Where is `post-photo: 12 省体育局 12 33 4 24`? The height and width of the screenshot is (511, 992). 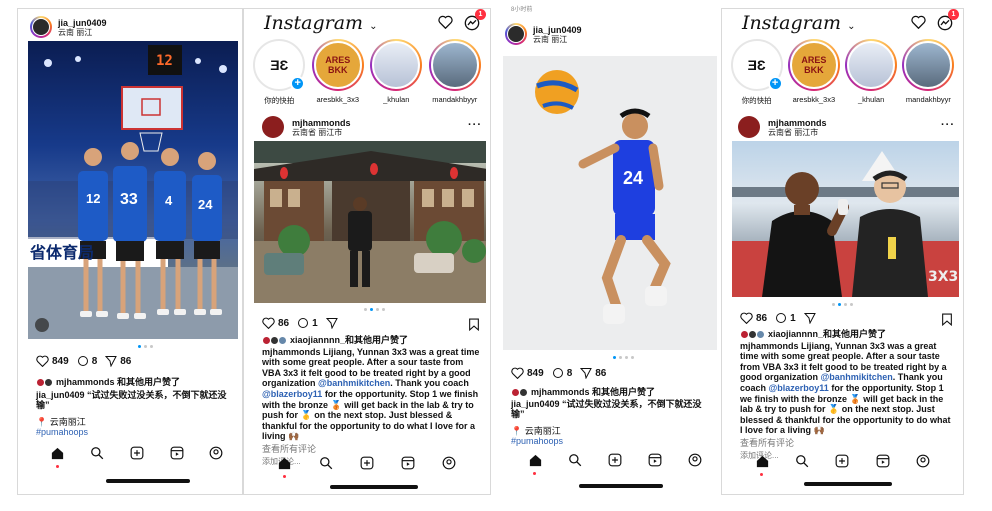 post-photo: 12 省体育局 12 33 4 24 is located at coordinates (133, 190).